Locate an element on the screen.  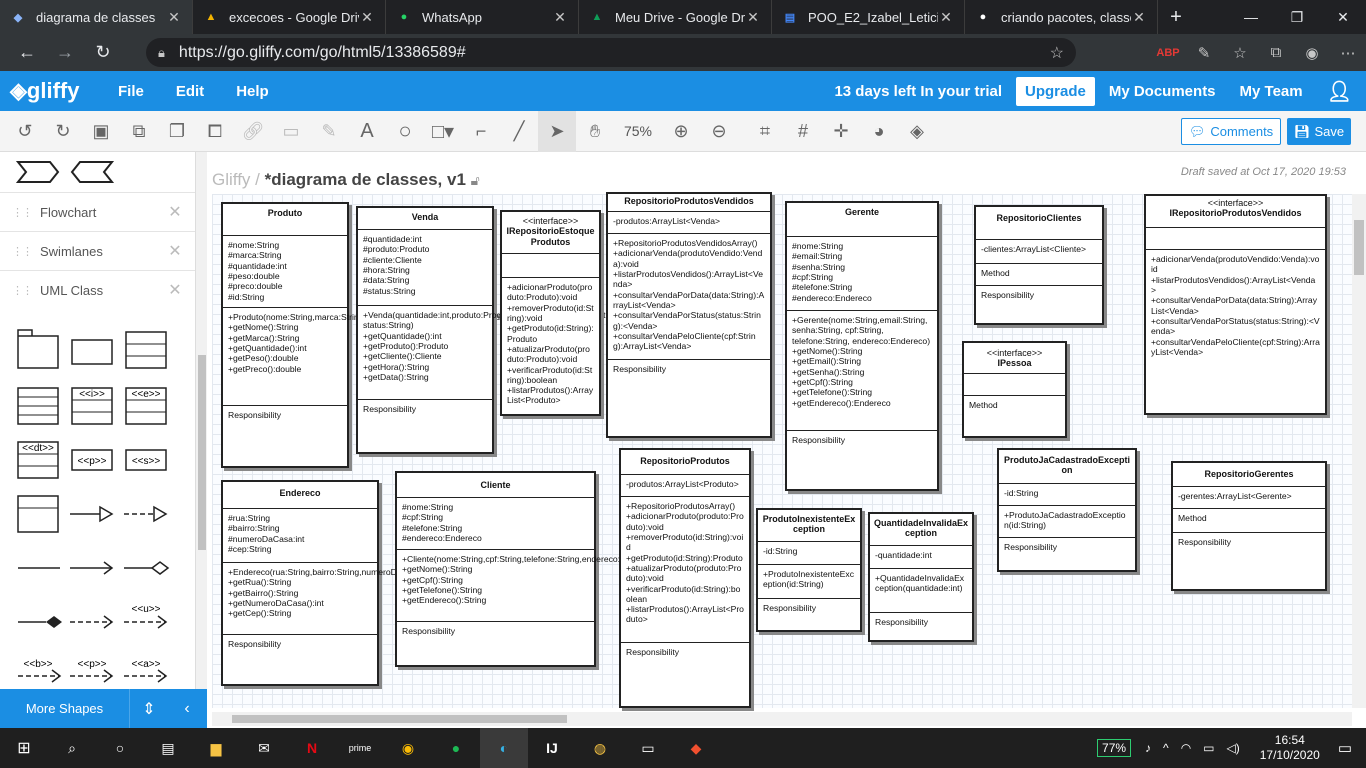
comment-shape-icon: ▭ is located at coordinates (291, 131).